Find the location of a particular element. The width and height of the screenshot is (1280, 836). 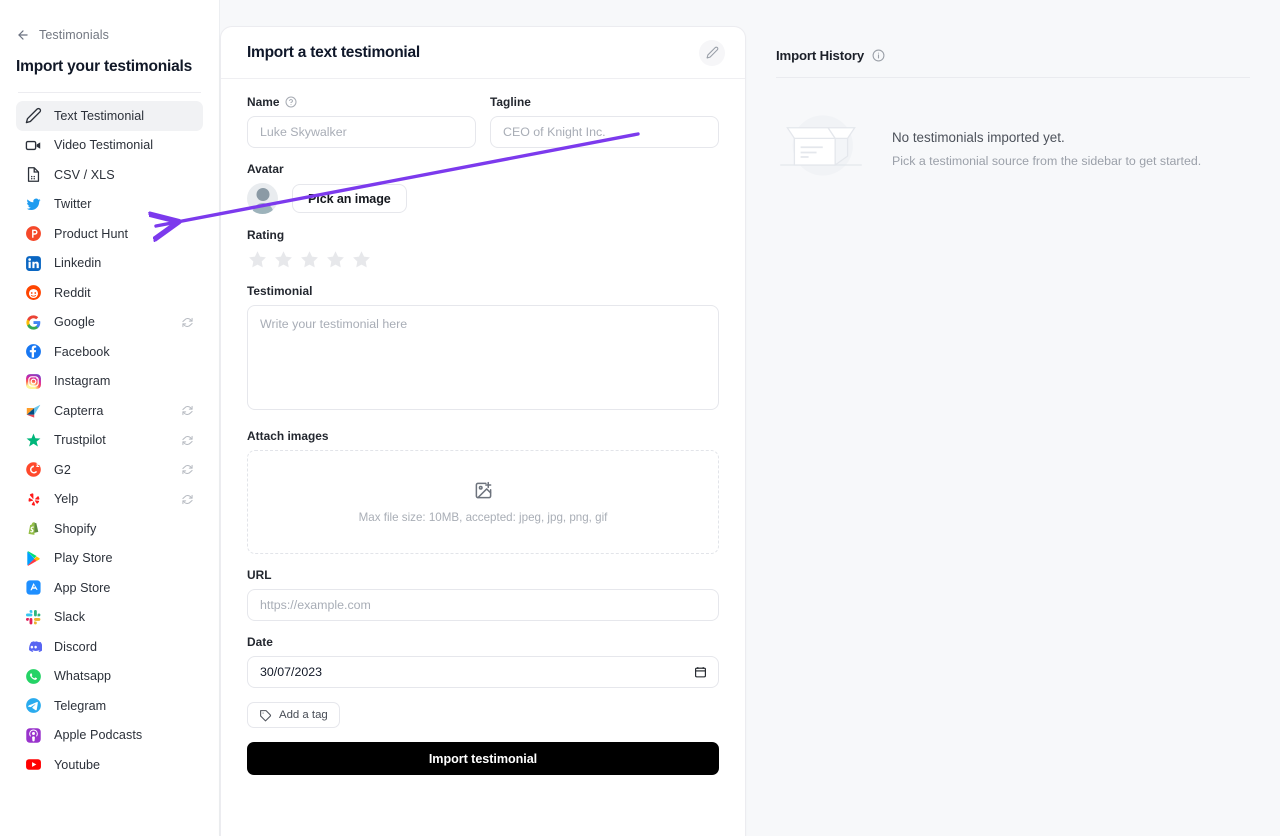

reddit-icon is located at coordinates (33, 292).